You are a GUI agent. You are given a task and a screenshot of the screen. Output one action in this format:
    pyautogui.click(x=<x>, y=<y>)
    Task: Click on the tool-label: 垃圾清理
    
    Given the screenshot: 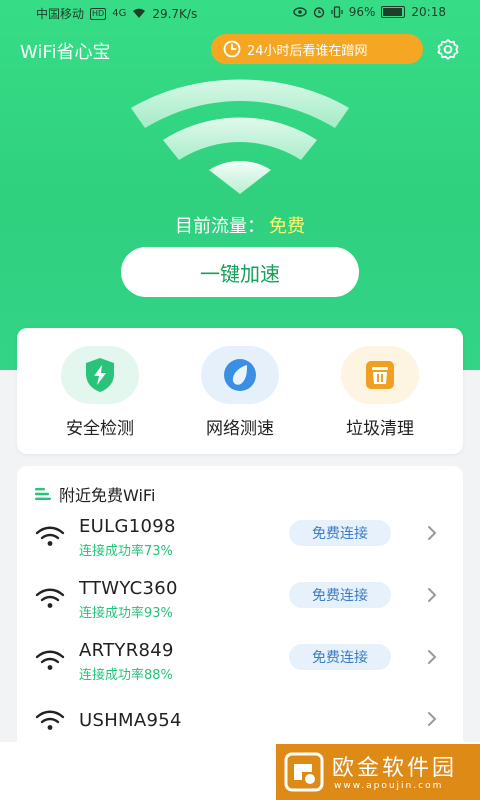 What is the action you would take?
    pyautogui.click(x=380, y=429)
    